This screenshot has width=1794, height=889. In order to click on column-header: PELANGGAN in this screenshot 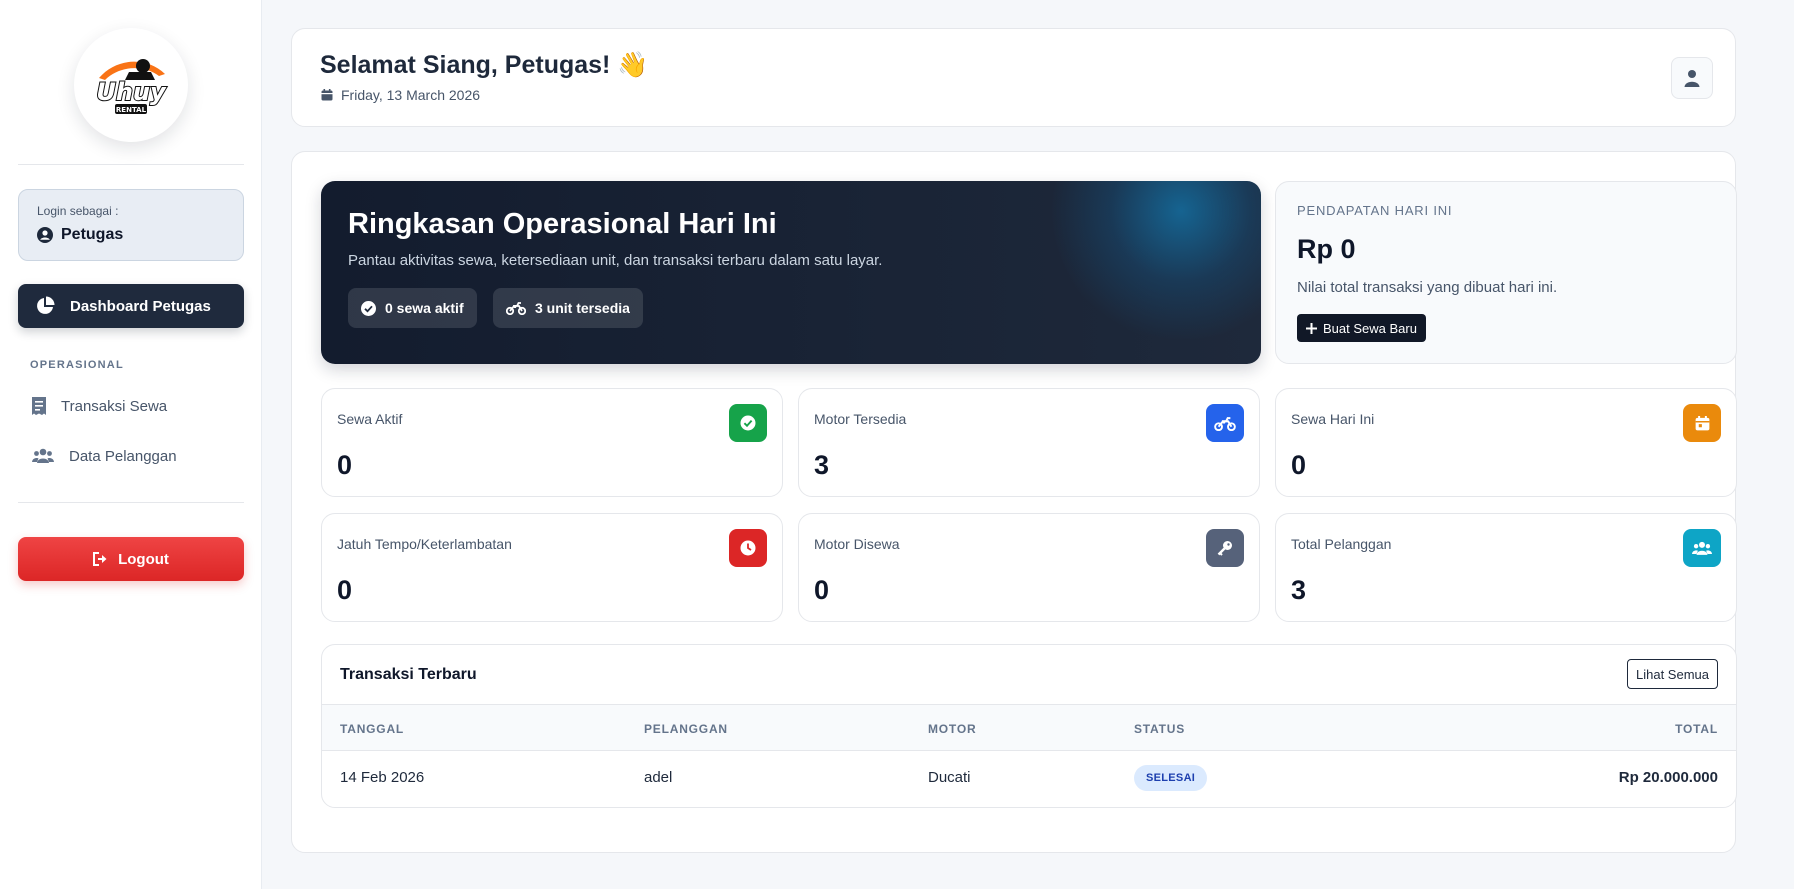, I will do `click(686, 729)`.